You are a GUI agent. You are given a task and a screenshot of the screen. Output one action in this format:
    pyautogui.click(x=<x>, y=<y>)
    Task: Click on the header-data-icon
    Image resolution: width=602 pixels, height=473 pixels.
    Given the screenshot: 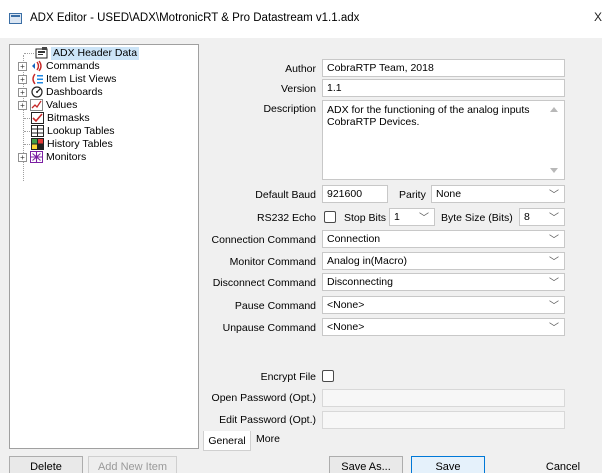 What is the action you would take?
    pyautogui.click(x=41, y=53)
    